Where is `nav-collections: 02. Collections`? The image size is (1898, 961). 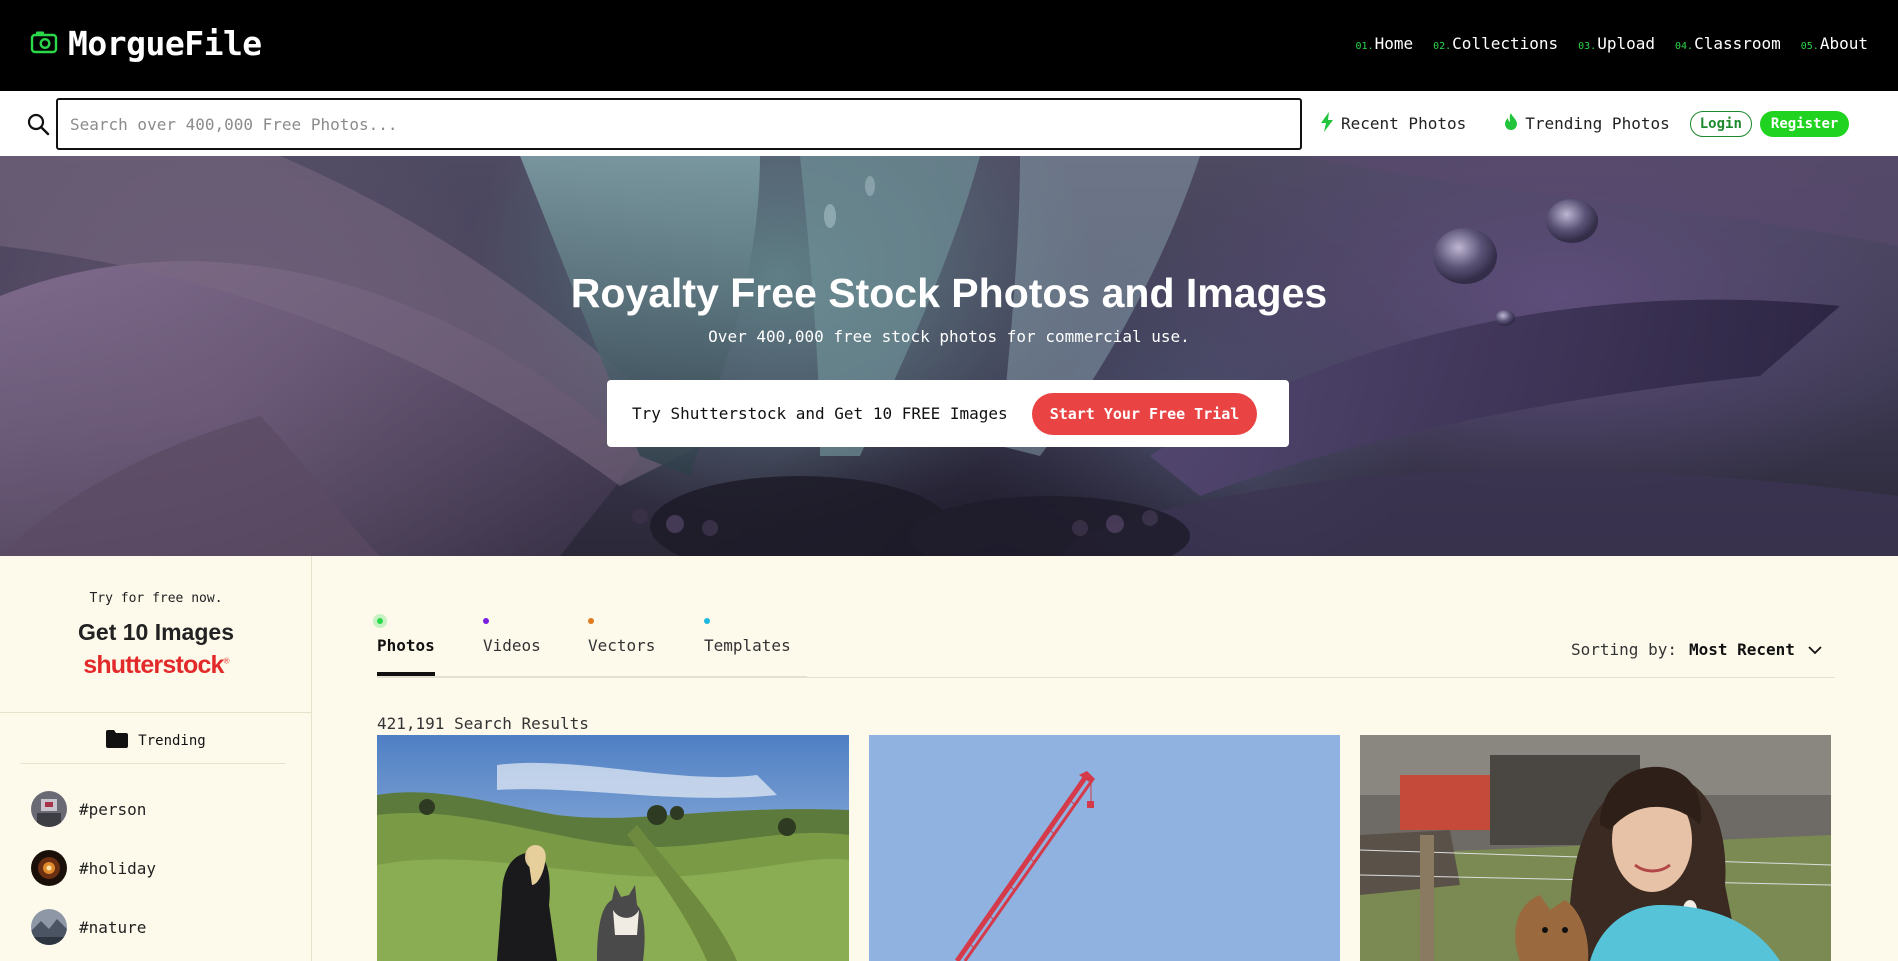
nav-collections: 02. Collections is located at coordinates (1495, 43).